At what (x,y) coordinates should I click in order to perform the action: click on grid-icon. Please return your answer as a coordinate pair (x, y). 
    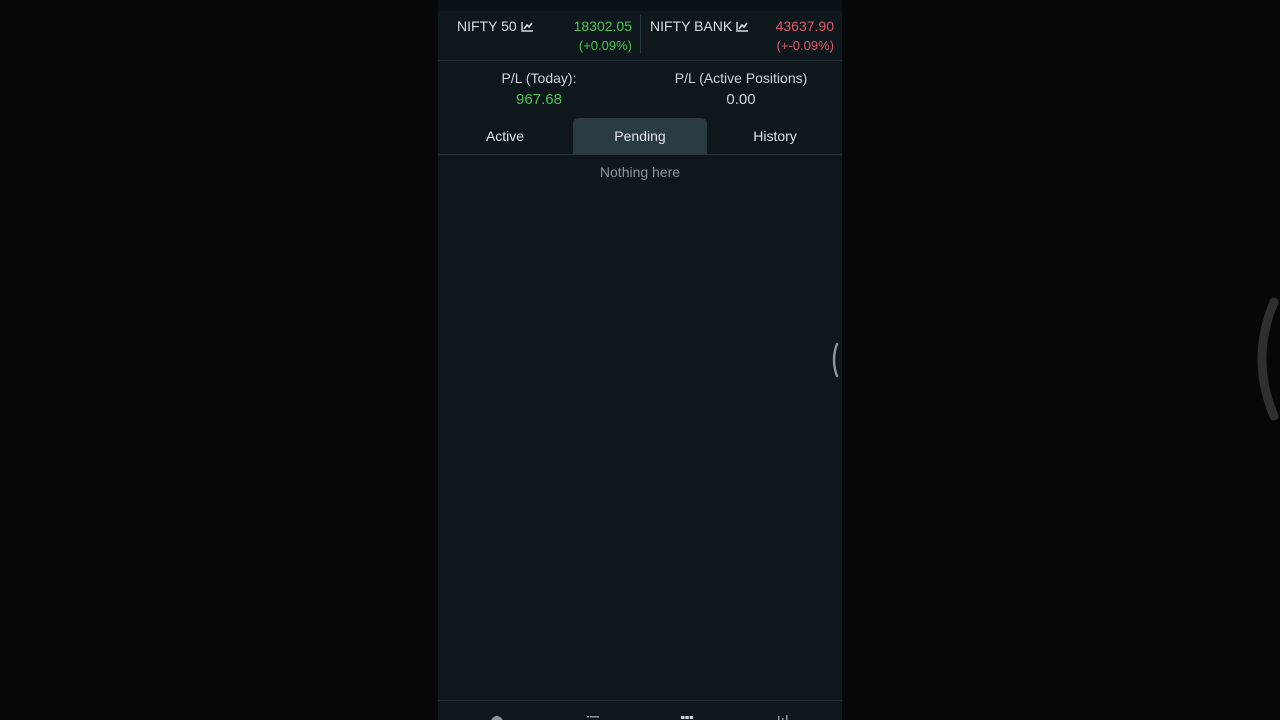
    Looking at the image, I should click on (687, 716).